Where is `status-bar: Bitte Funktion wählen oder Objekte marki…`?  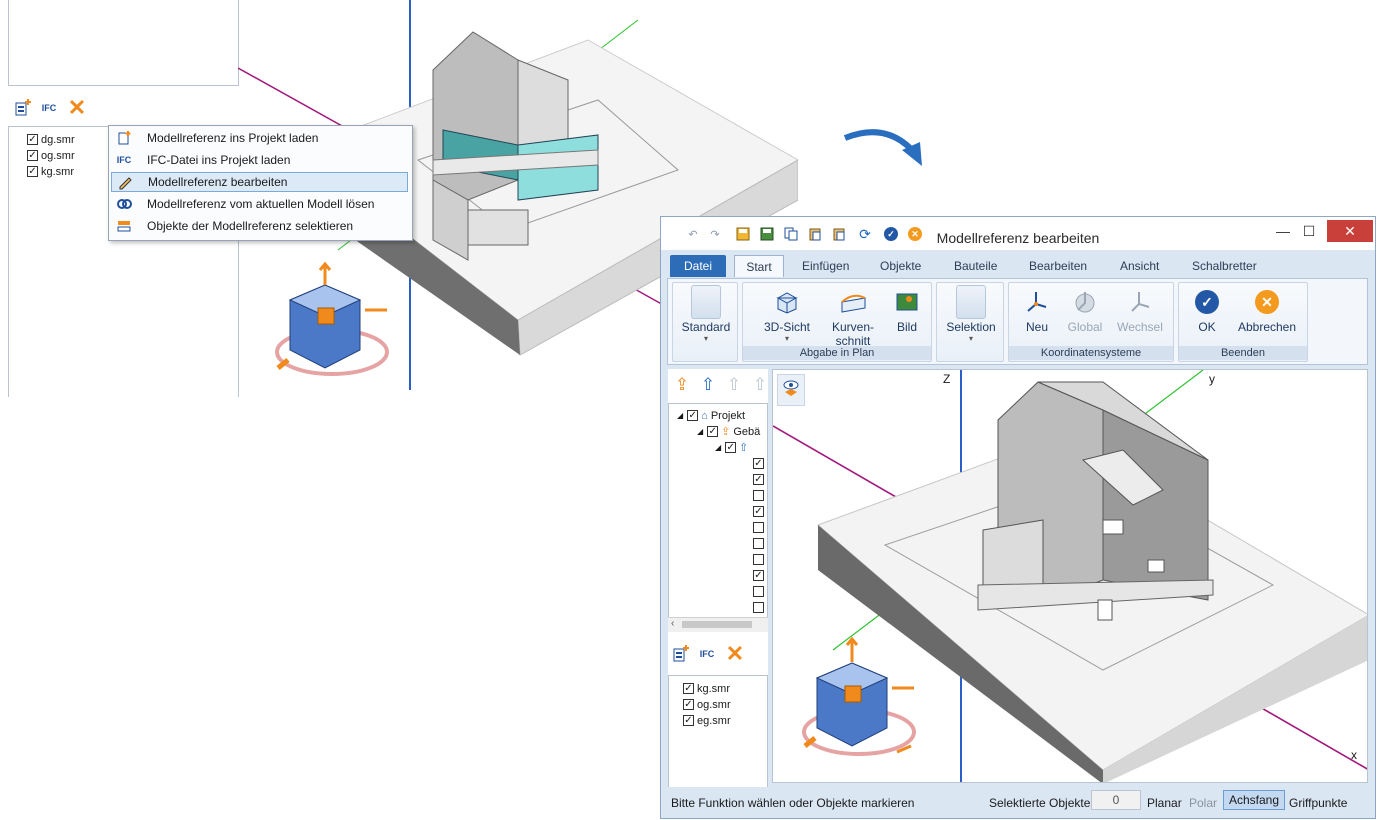 status-bar: Bitte Funktion wählen oder Objekte marki… is located at coordinates (1018, 802).